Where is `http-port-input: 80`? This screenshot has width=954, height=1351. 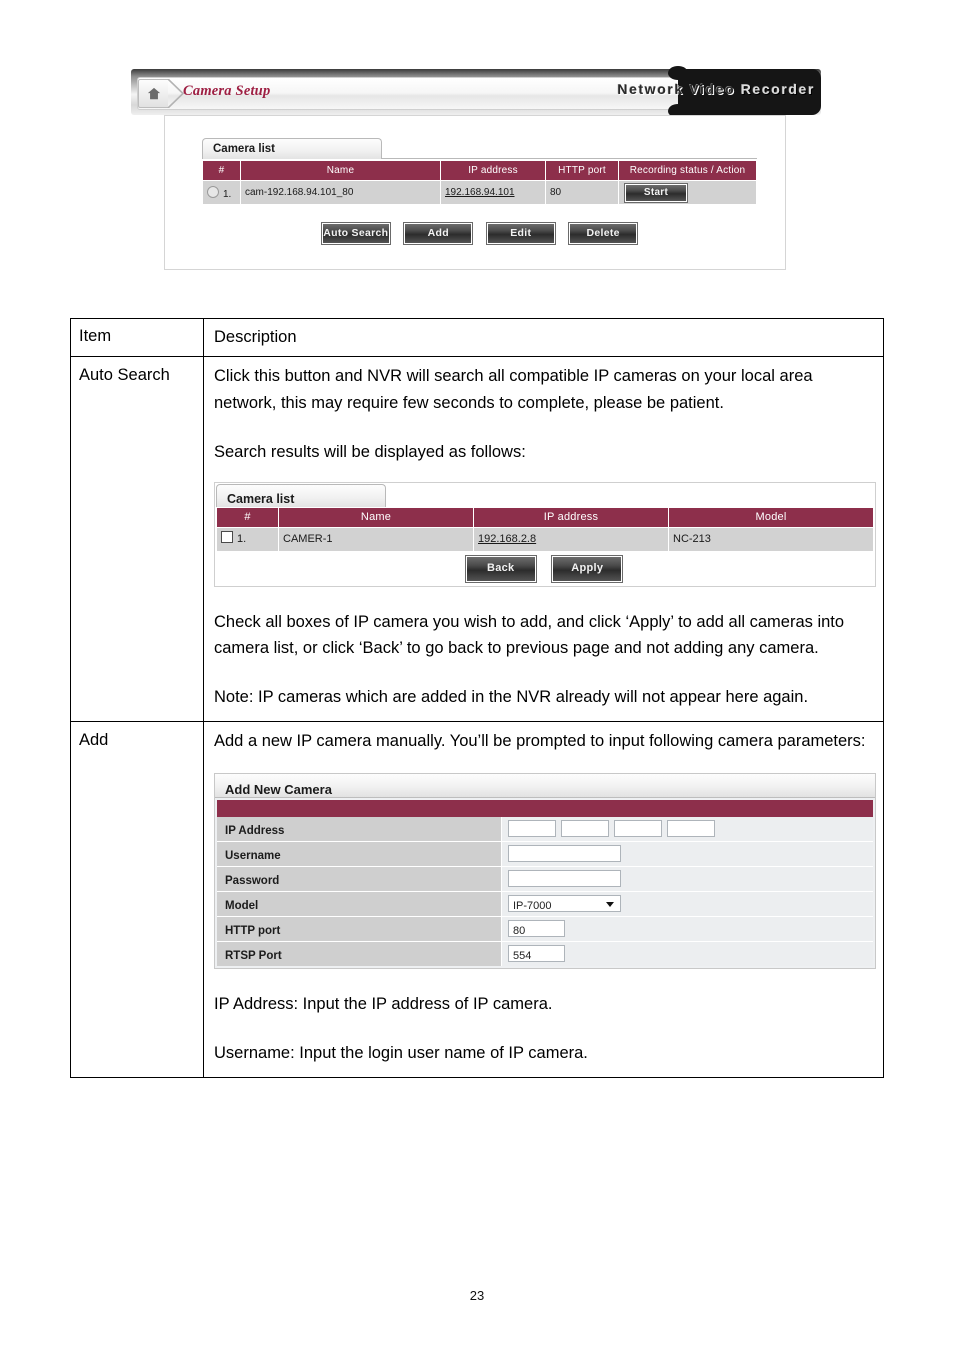
http-port-input: 80 is located at coordinates (536, 929).